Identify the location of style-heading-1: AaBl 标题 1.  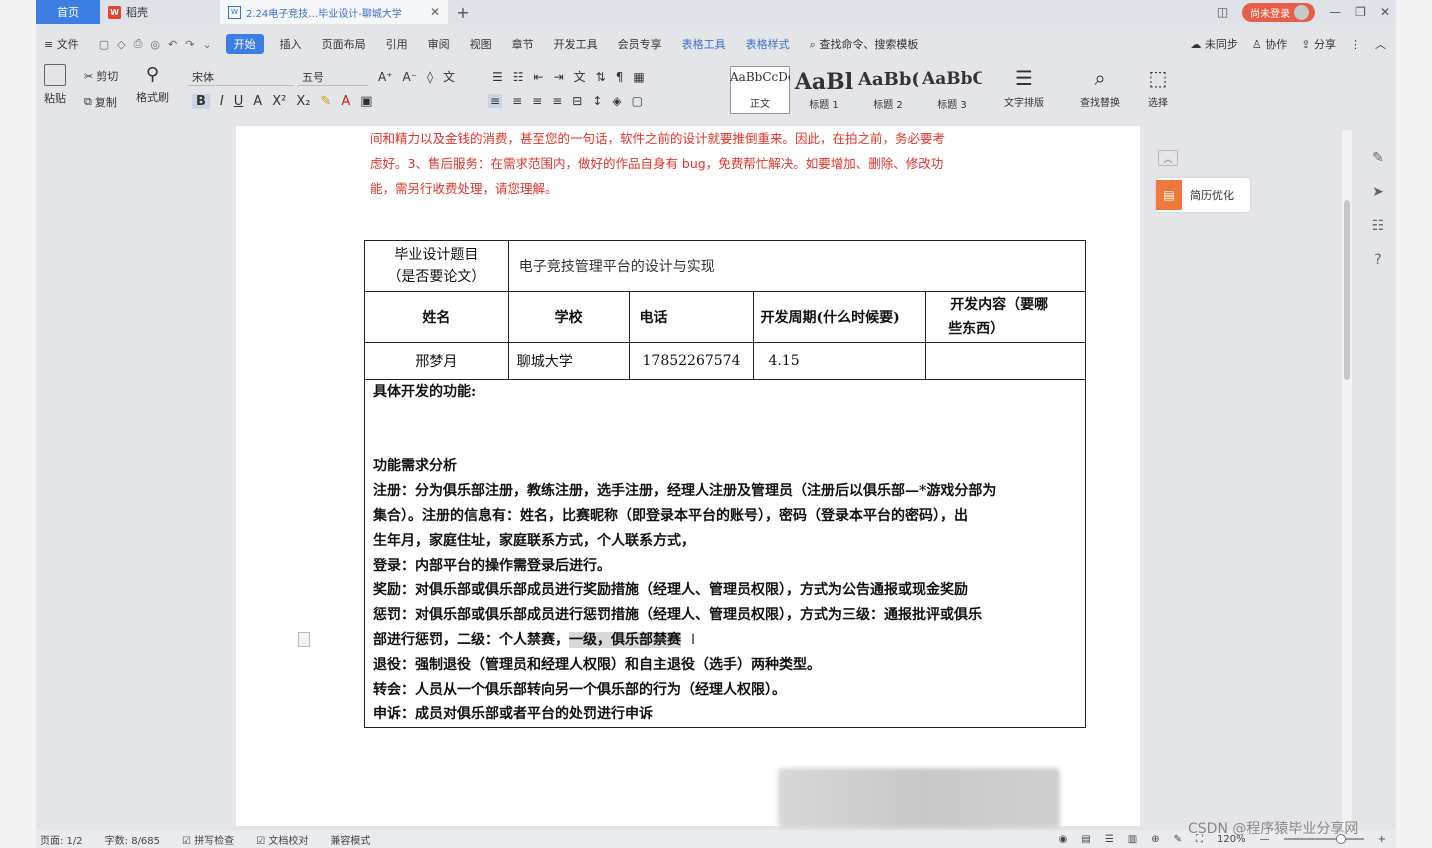
(824, 90).